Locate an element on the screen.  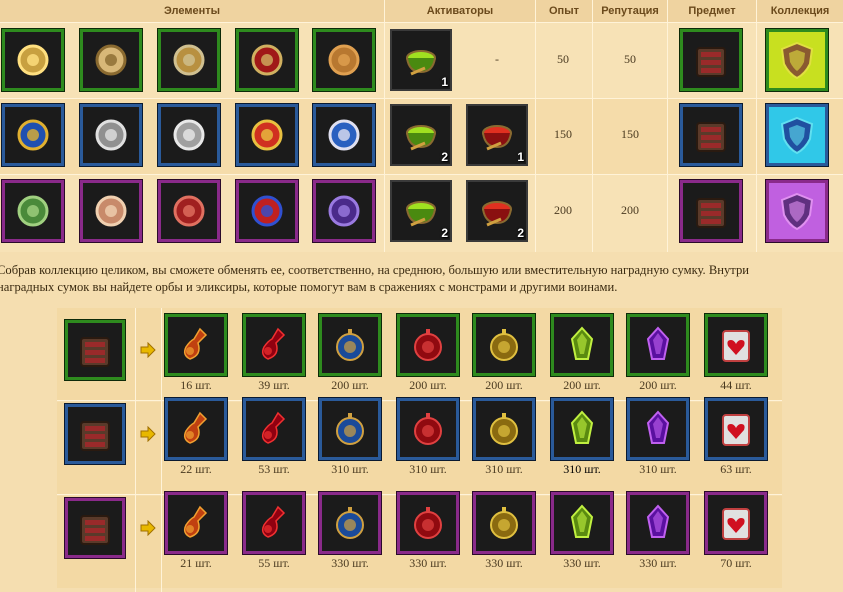
quantity-label: 63 шт. is located at coordinates (736, 469).